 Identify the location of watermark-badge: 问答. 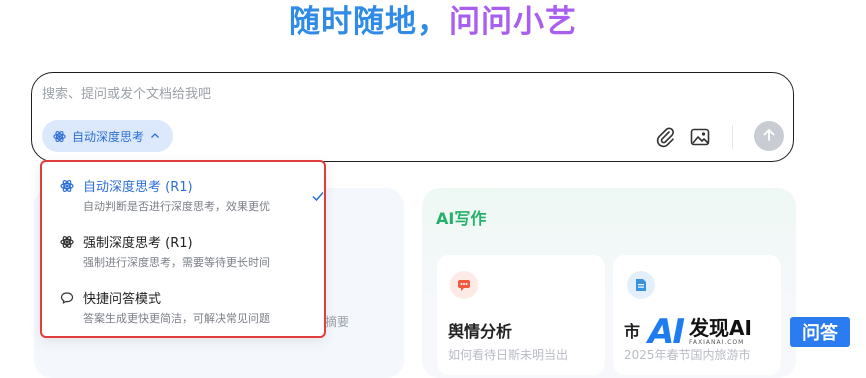
(820, 332).